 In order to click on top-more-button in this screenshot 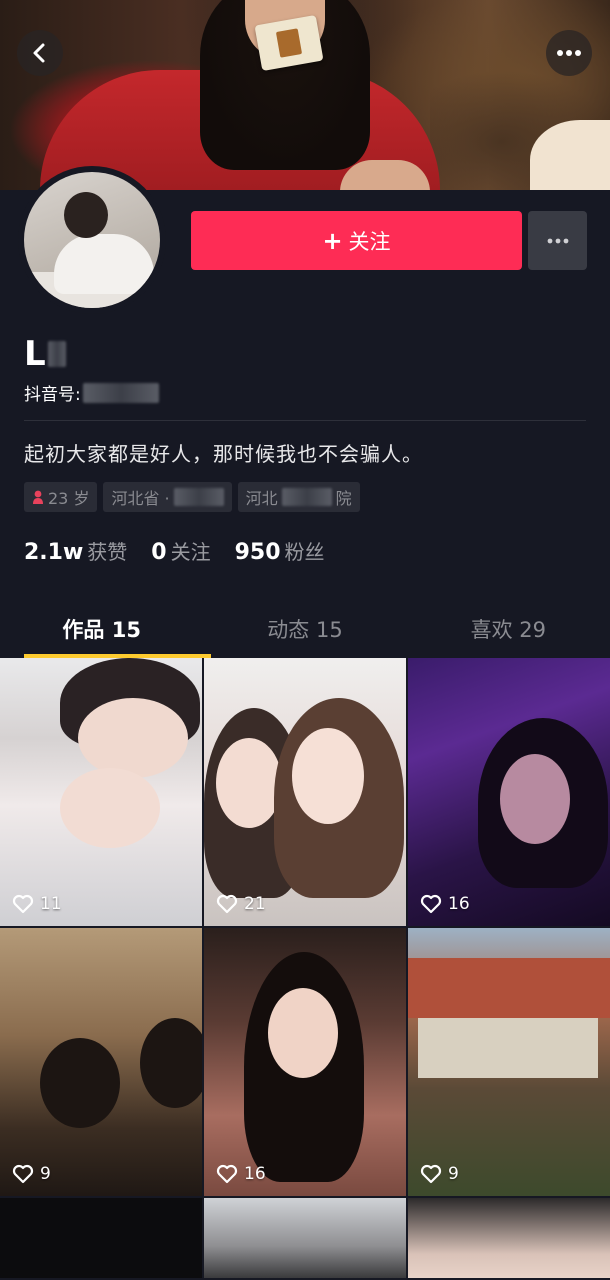, I will do `click(569, 53)`.